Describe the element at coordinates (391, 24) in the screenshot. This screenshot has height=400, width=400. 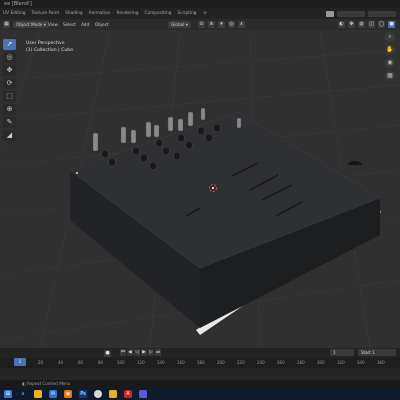
I see `solid-shading-icon: ●` at that location.